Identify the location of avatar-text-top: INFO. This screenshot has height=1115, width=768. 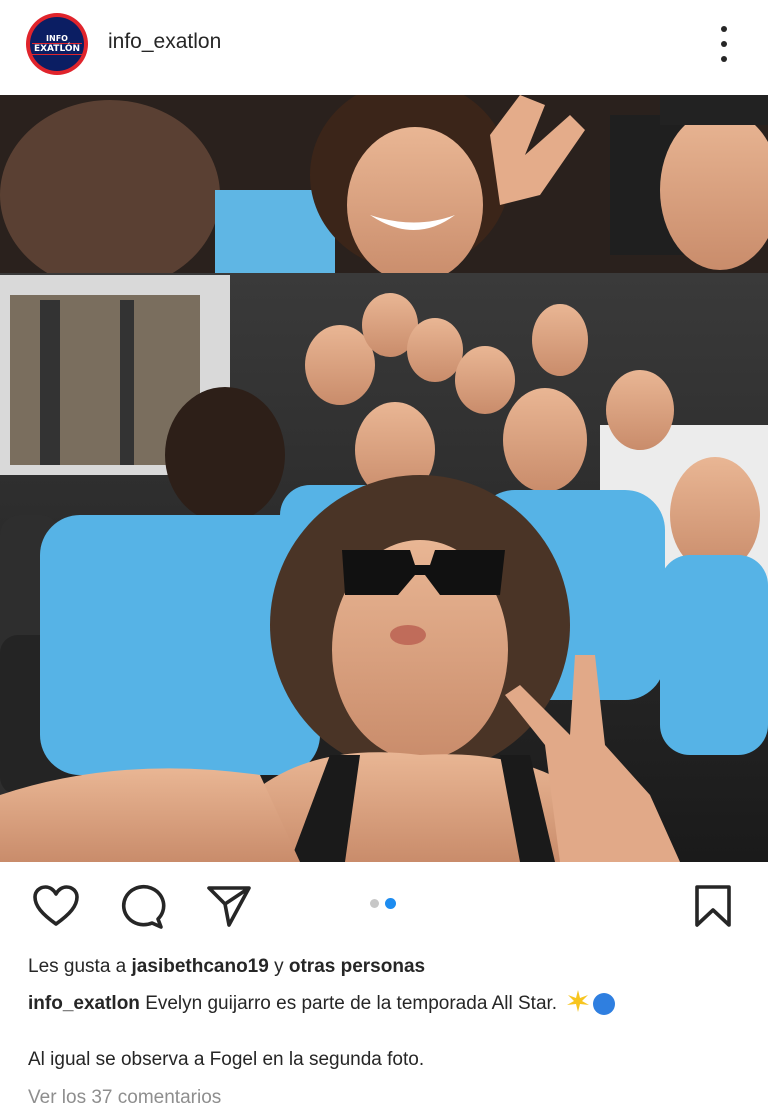
(57, 38).